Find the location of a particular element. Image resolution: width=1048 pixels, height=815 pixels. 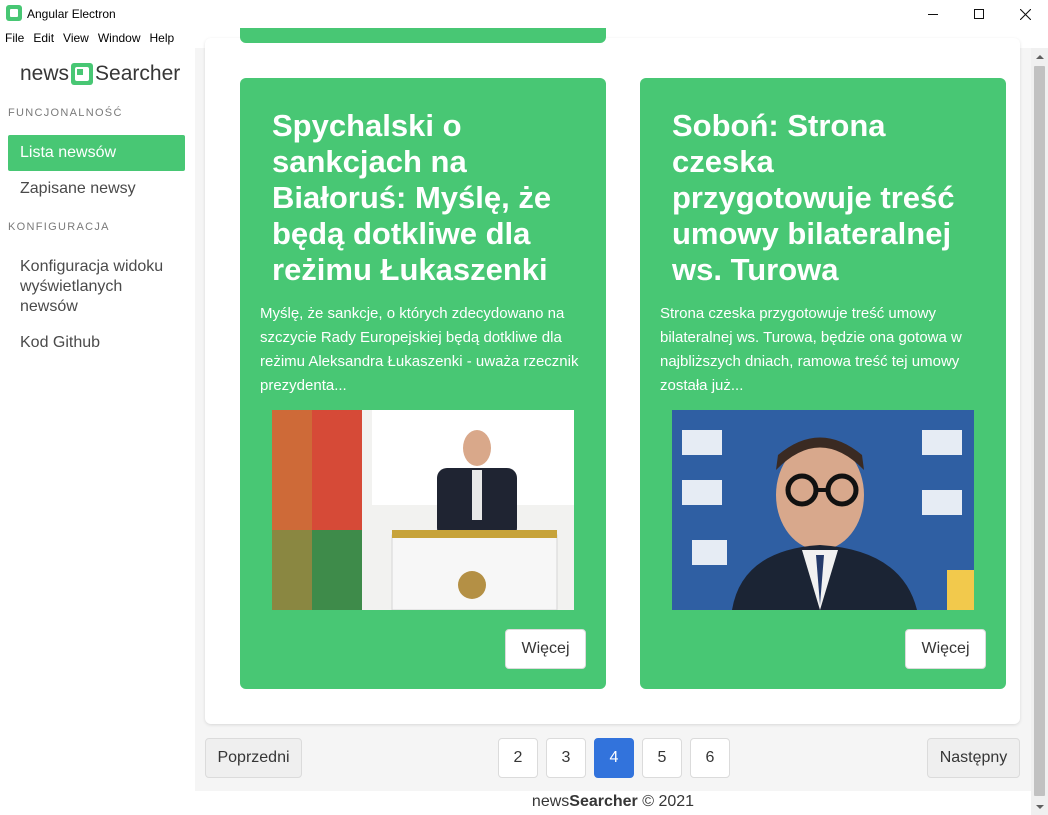

logo-text-searcher: Searcher is located at coordinates (138, 73).